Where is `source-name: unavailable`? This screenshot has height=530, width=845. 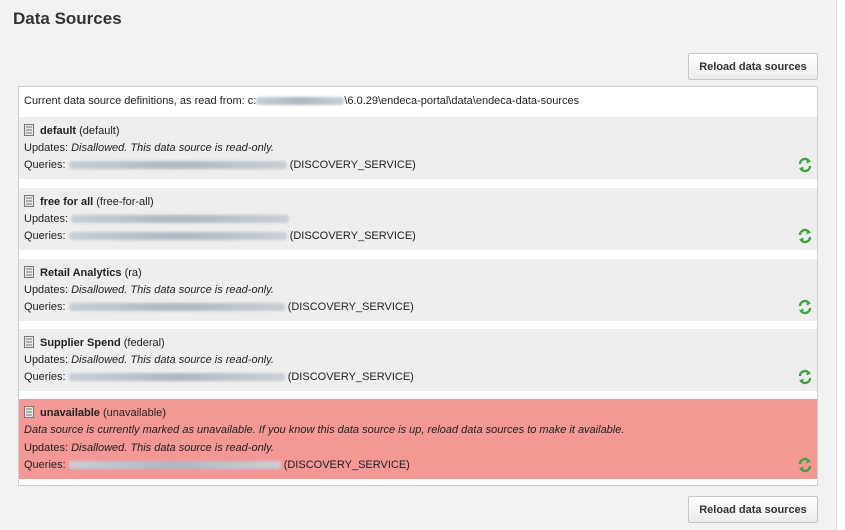
source-name: unavailable is located at coordinates (70, 413).